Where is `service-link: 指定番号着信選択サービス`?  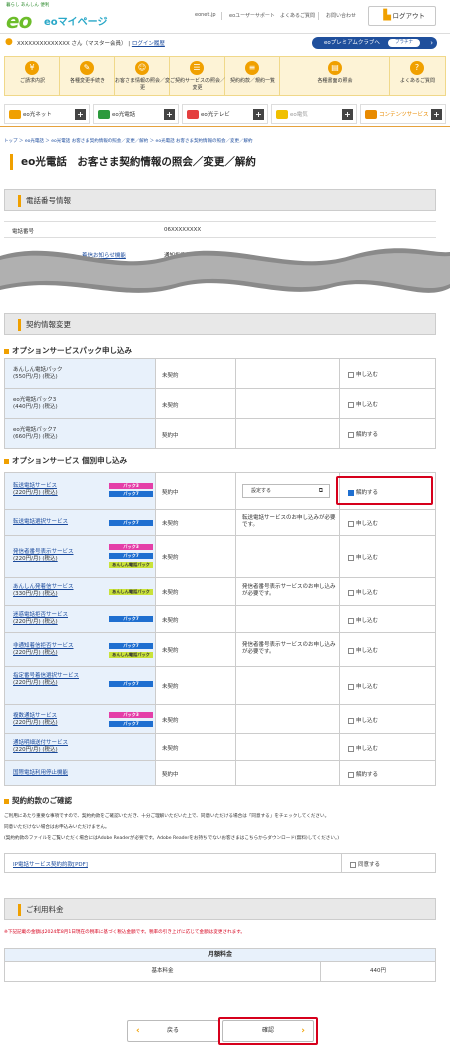
service-link: 指定番号着信選択サービス is located at coordinates (46, 676).